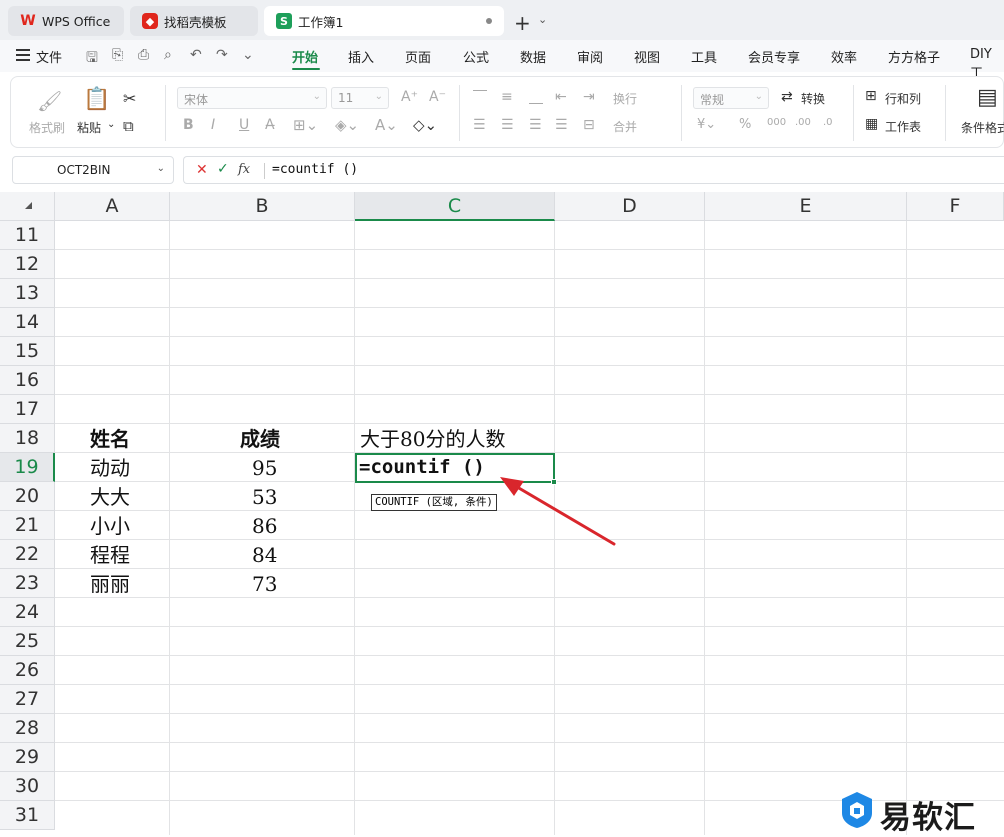 Image resolution: width=1004 pixels, height=837 pixels. What do you see at coordinates (89, 127) in the screenshot?
I see `paste-button: 粘贴` at bounding box center [89, 127].